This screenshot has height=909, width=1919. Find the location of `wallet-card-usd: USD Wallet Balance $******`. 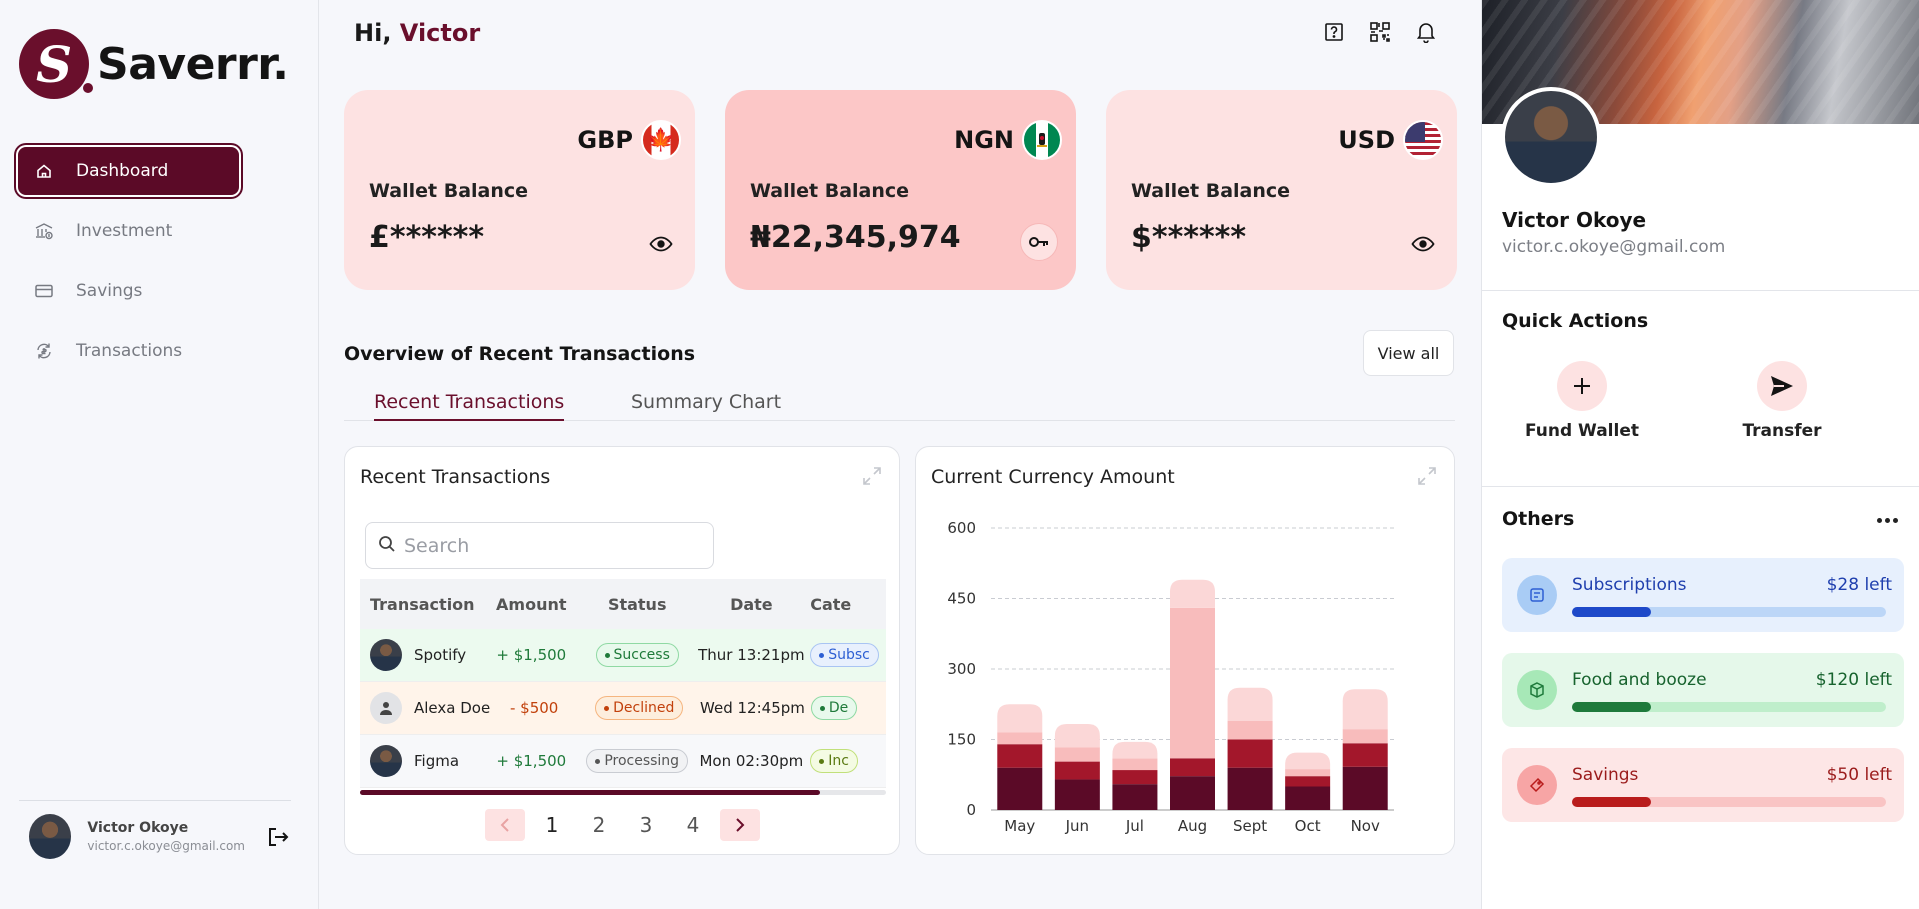

wallet-card-usd: USD Wallet Balance $****** is located at coordinates (1281, 190).